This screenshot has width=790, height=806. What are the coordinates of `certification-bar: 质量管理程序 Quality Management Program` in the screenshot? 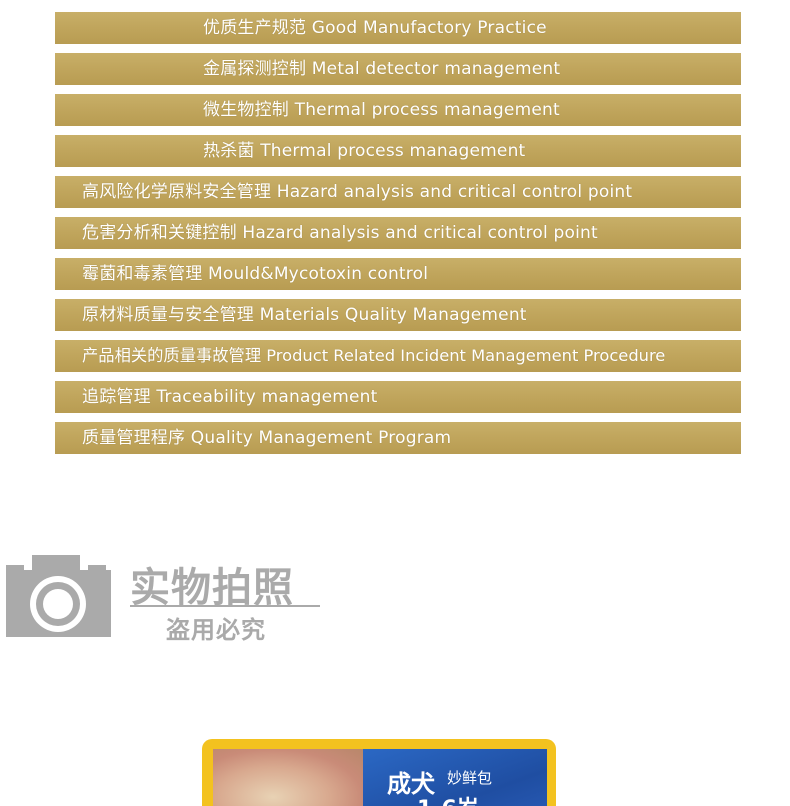 It's located at (398, 438).